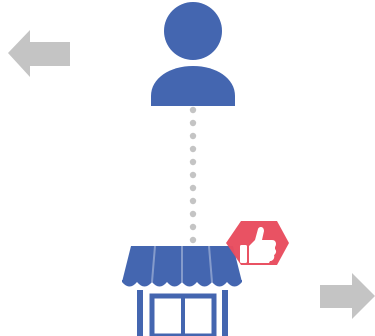  Describe the element at coordinates (39, 53) in the screenshot. I see `arrow-left-icon` at that location.